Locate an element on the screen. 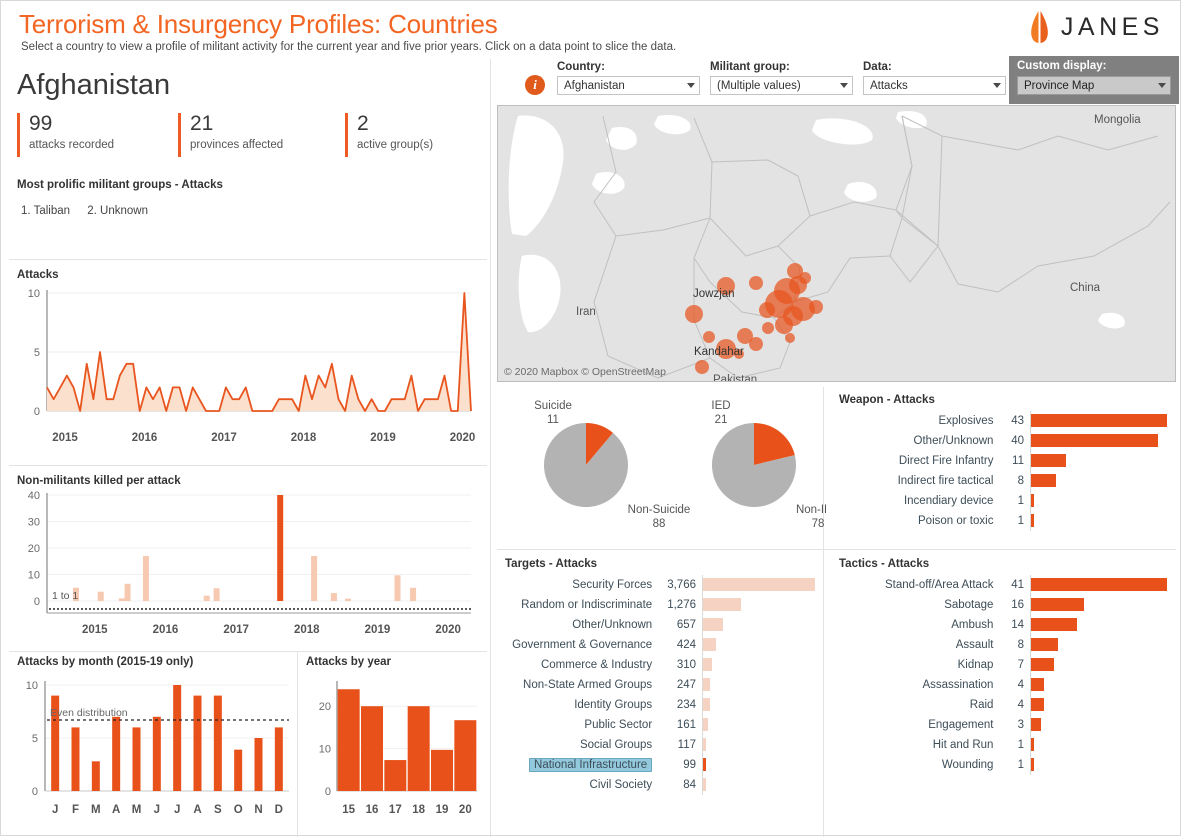  bar-row: Poison or toxic 1 is located at coordinates (1003, 521).